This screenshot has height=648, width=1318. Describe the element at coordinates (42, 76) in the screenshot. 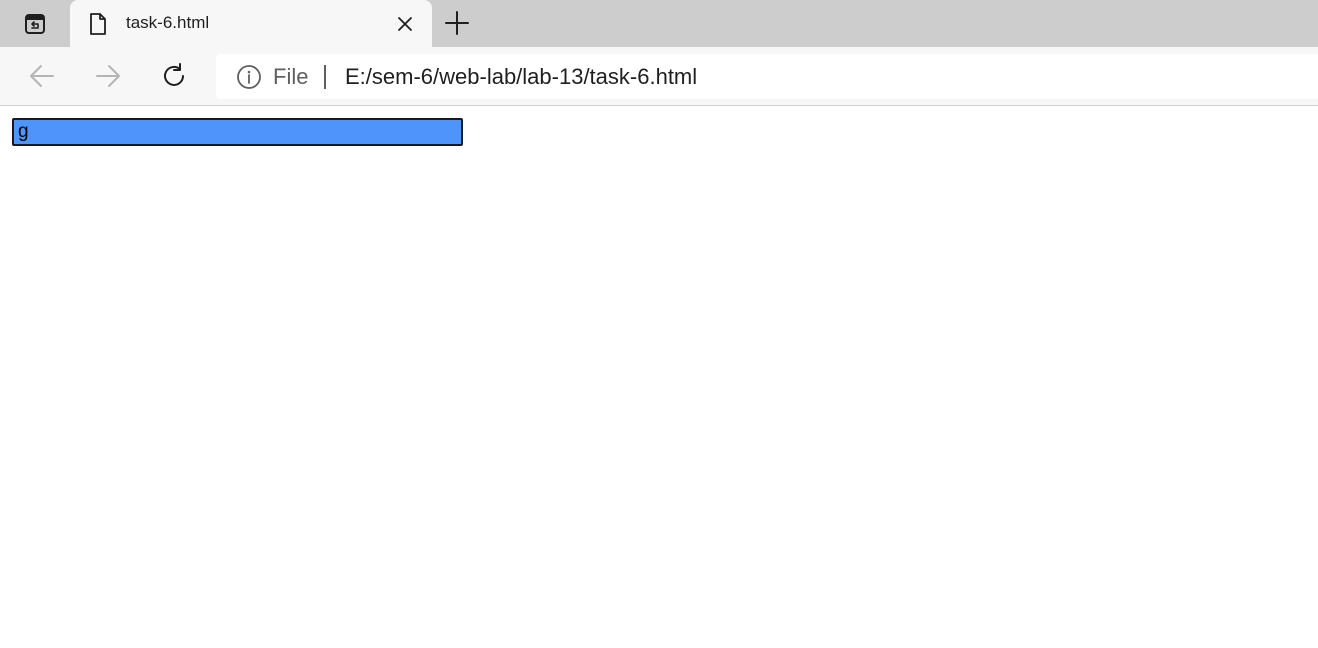

I see `arrow-left-icon` at that location.